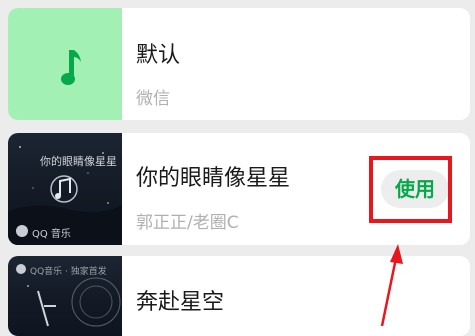  What do you see at coordinates (180, 302) in the screenshot?
I see `ringtone-title: 奔赴星空` at bounding box center [180, 302].